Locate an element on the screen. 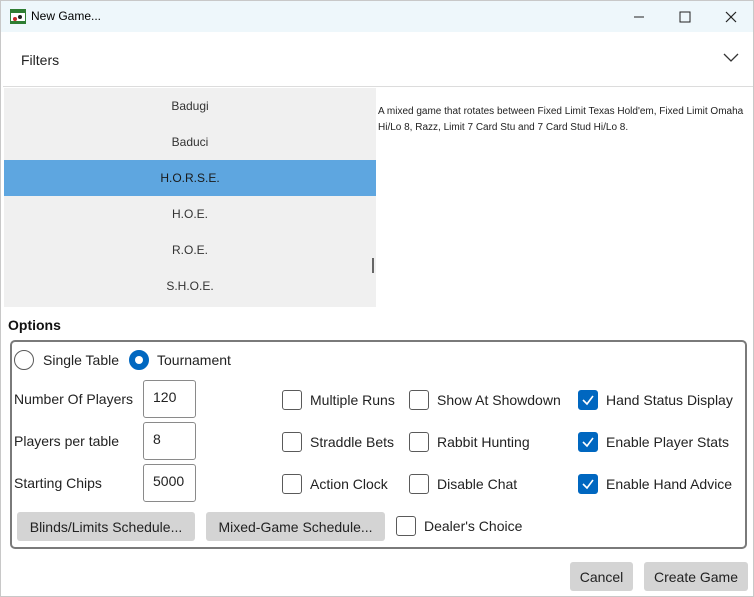 The image size is (754, 597). disable-chat-label: Disable Chat is located at coordinates (477, 484).